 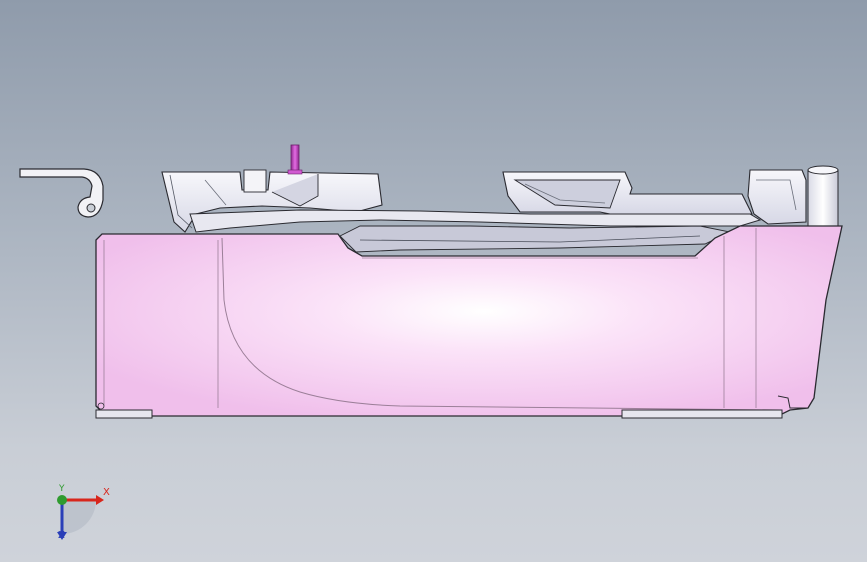 What do you see at coordinates (61, 535) in the screenshot?
I see `triad-z-label: Z` at bounding box center [61, 535].